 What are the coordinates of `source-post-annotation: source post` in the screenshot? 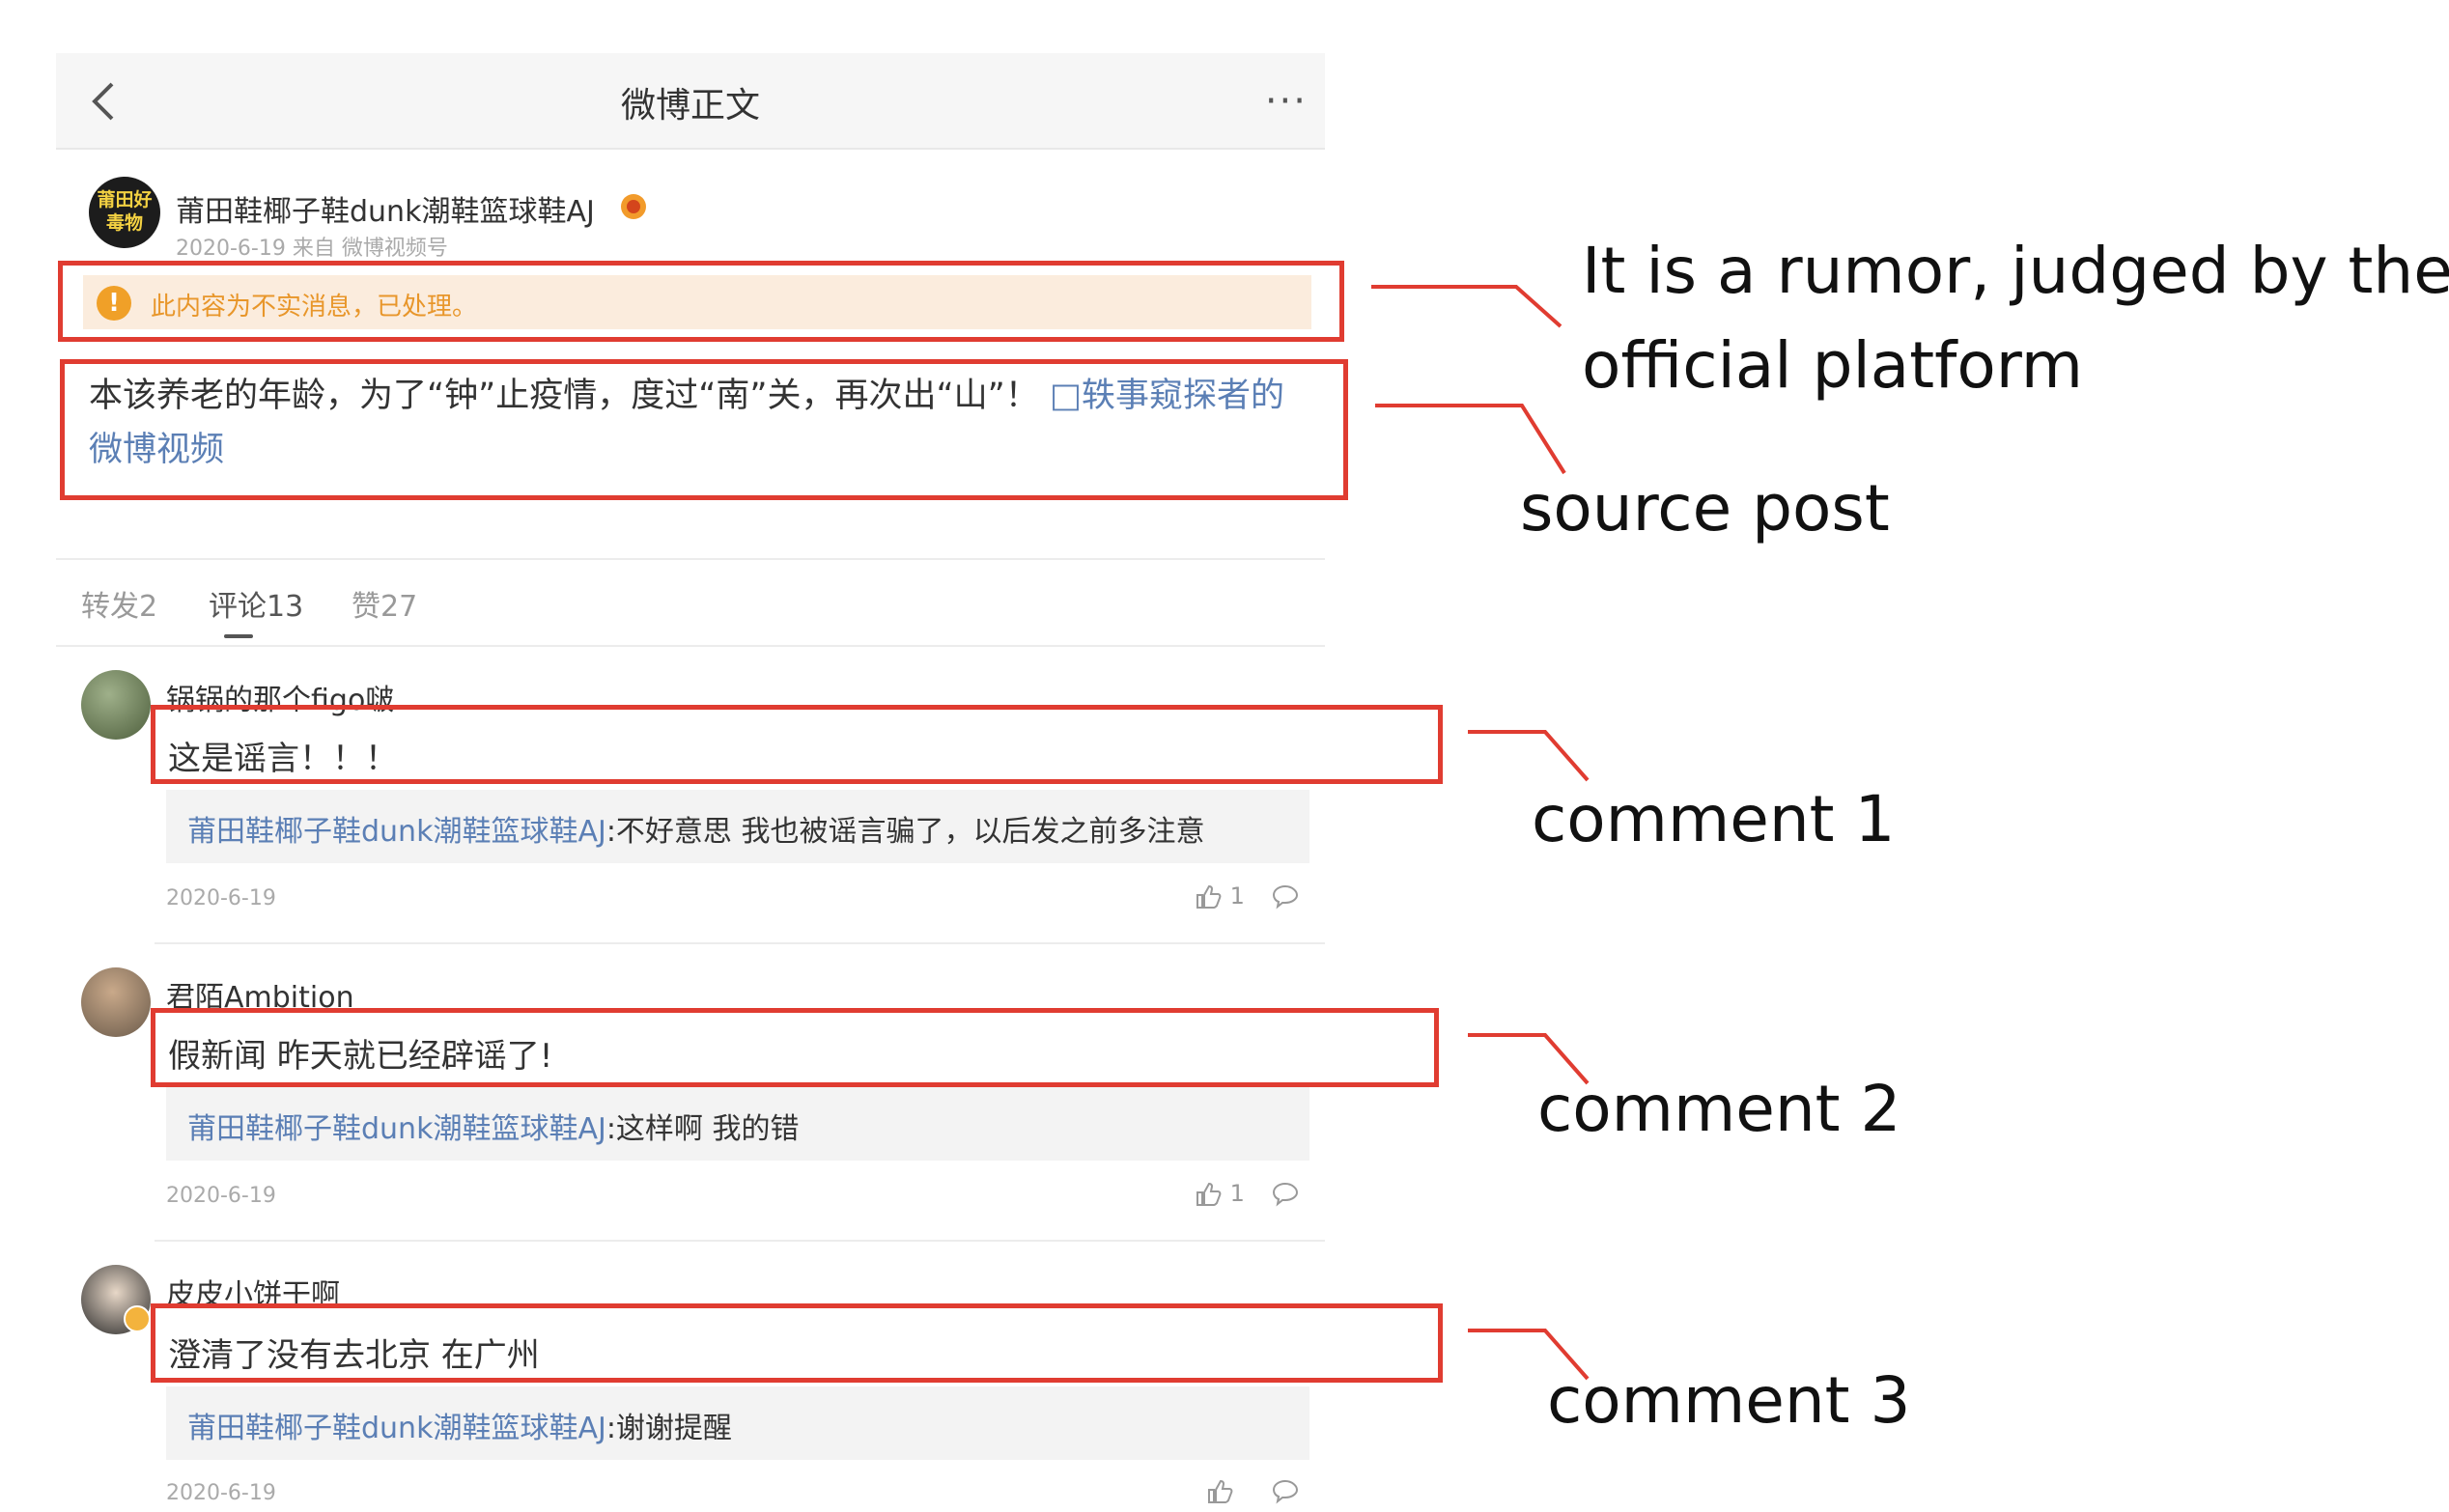 It's located at (1705, 509).